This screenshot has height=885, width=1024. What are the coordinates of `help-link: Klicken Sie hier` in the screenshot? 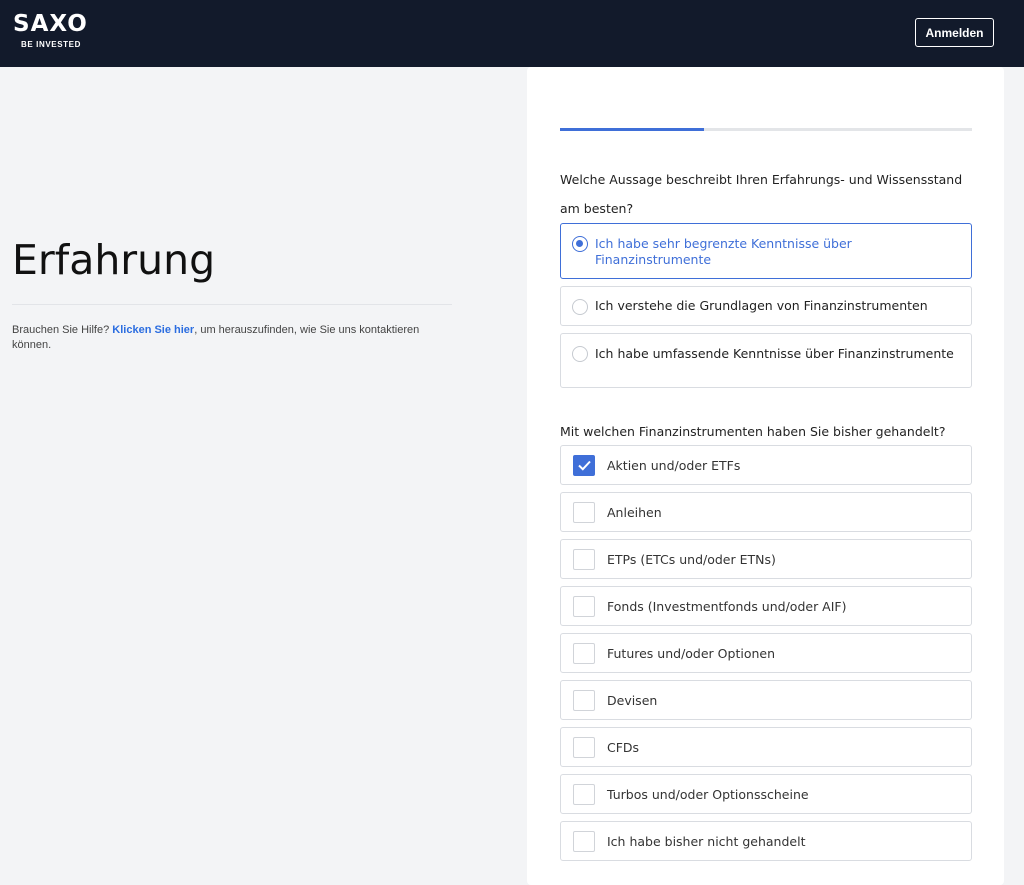 It's located at (153, 330).